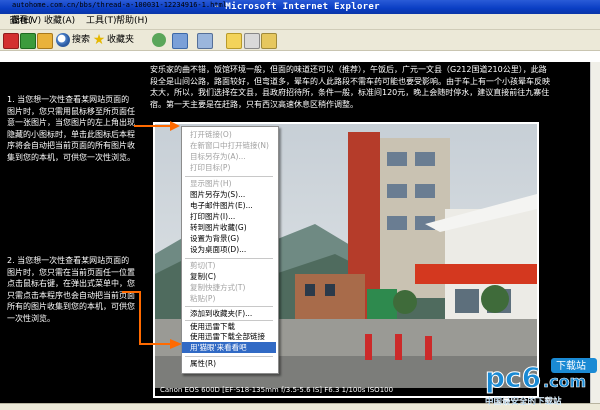 Image resolution: width=600 pixels, height=410 pixels. I want to click on menu-item-open-link: 打开链接(O), so click(211, 134).